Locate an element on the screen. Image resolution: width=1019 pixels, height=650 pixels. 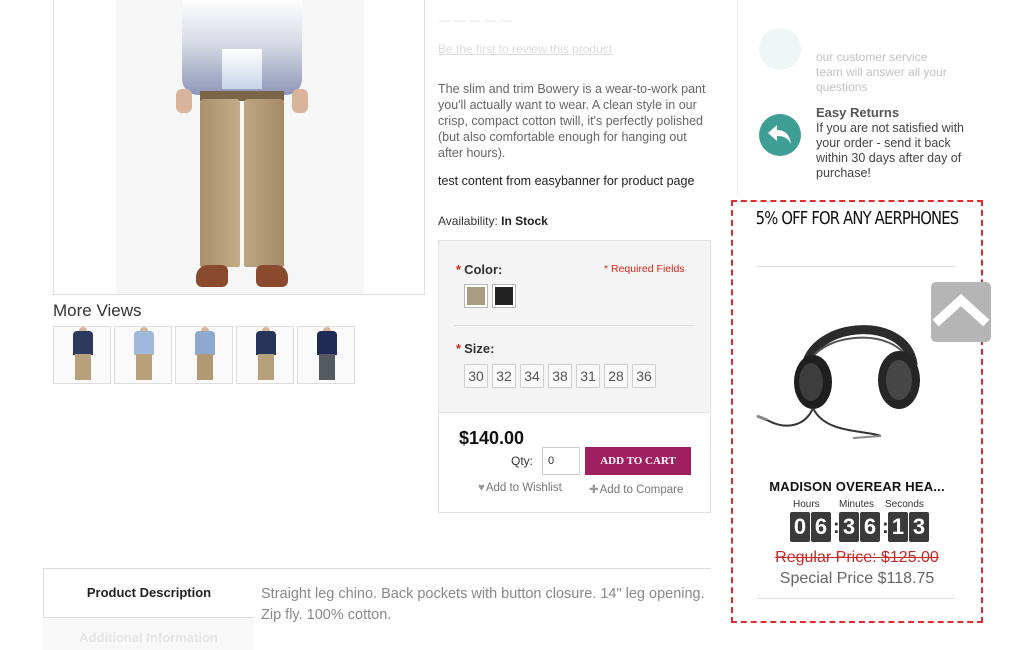
required-fields-note: * Required Fields is located at coordinates (644, 269).